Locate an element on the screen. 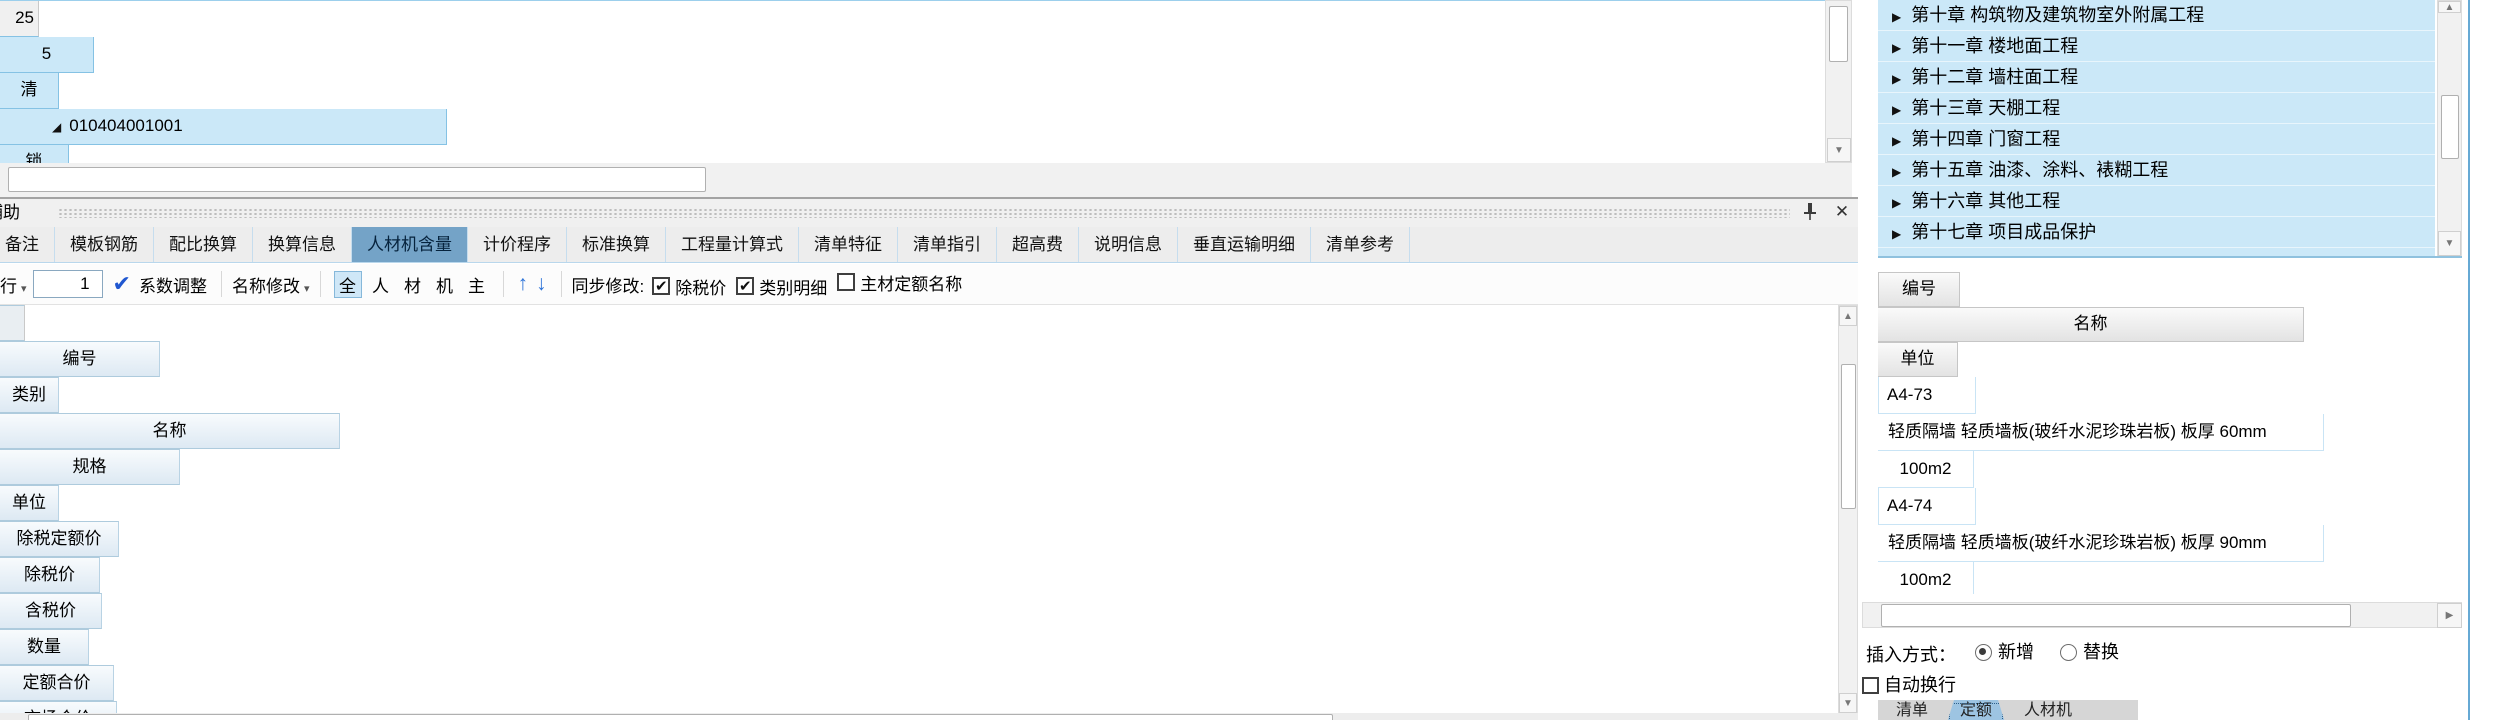 This screenshot has height=720, width=2499. tab-2: 配比换算 is located at coordinates (203, 244).